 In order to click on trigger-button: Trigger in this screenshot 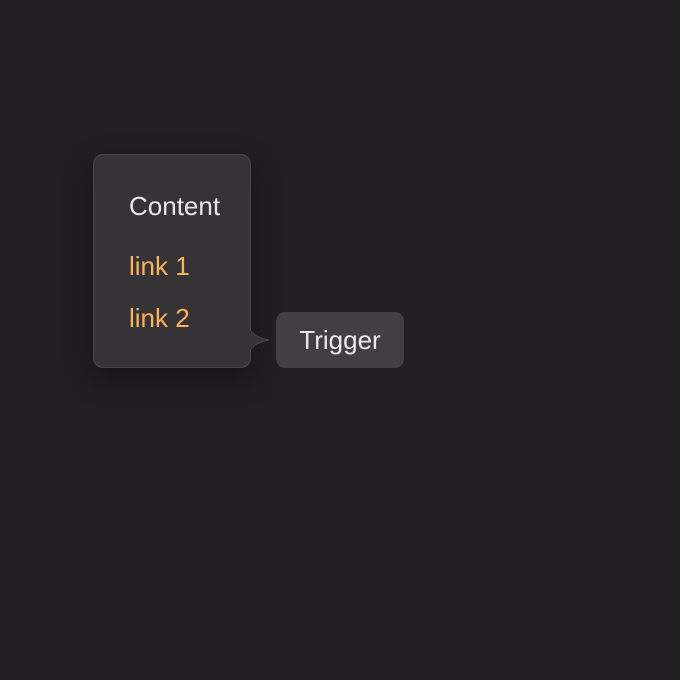, I will do `click(340, 340)`.